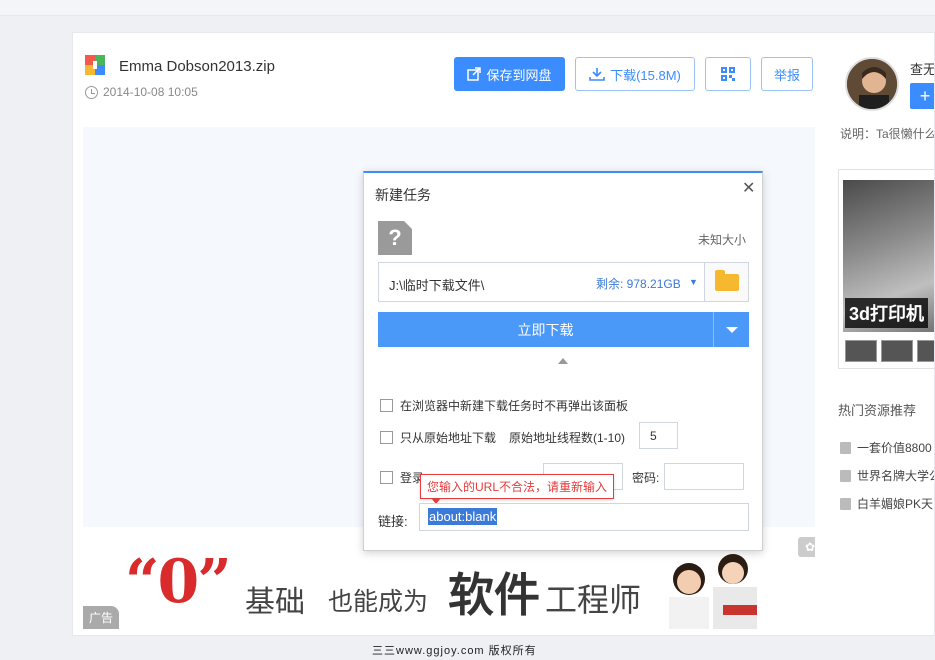 The width and height of the screenshot is (935, 660). Describe the element at coordinates (95, 65) in the screenshot. I see `zip-file-icon` at that location.